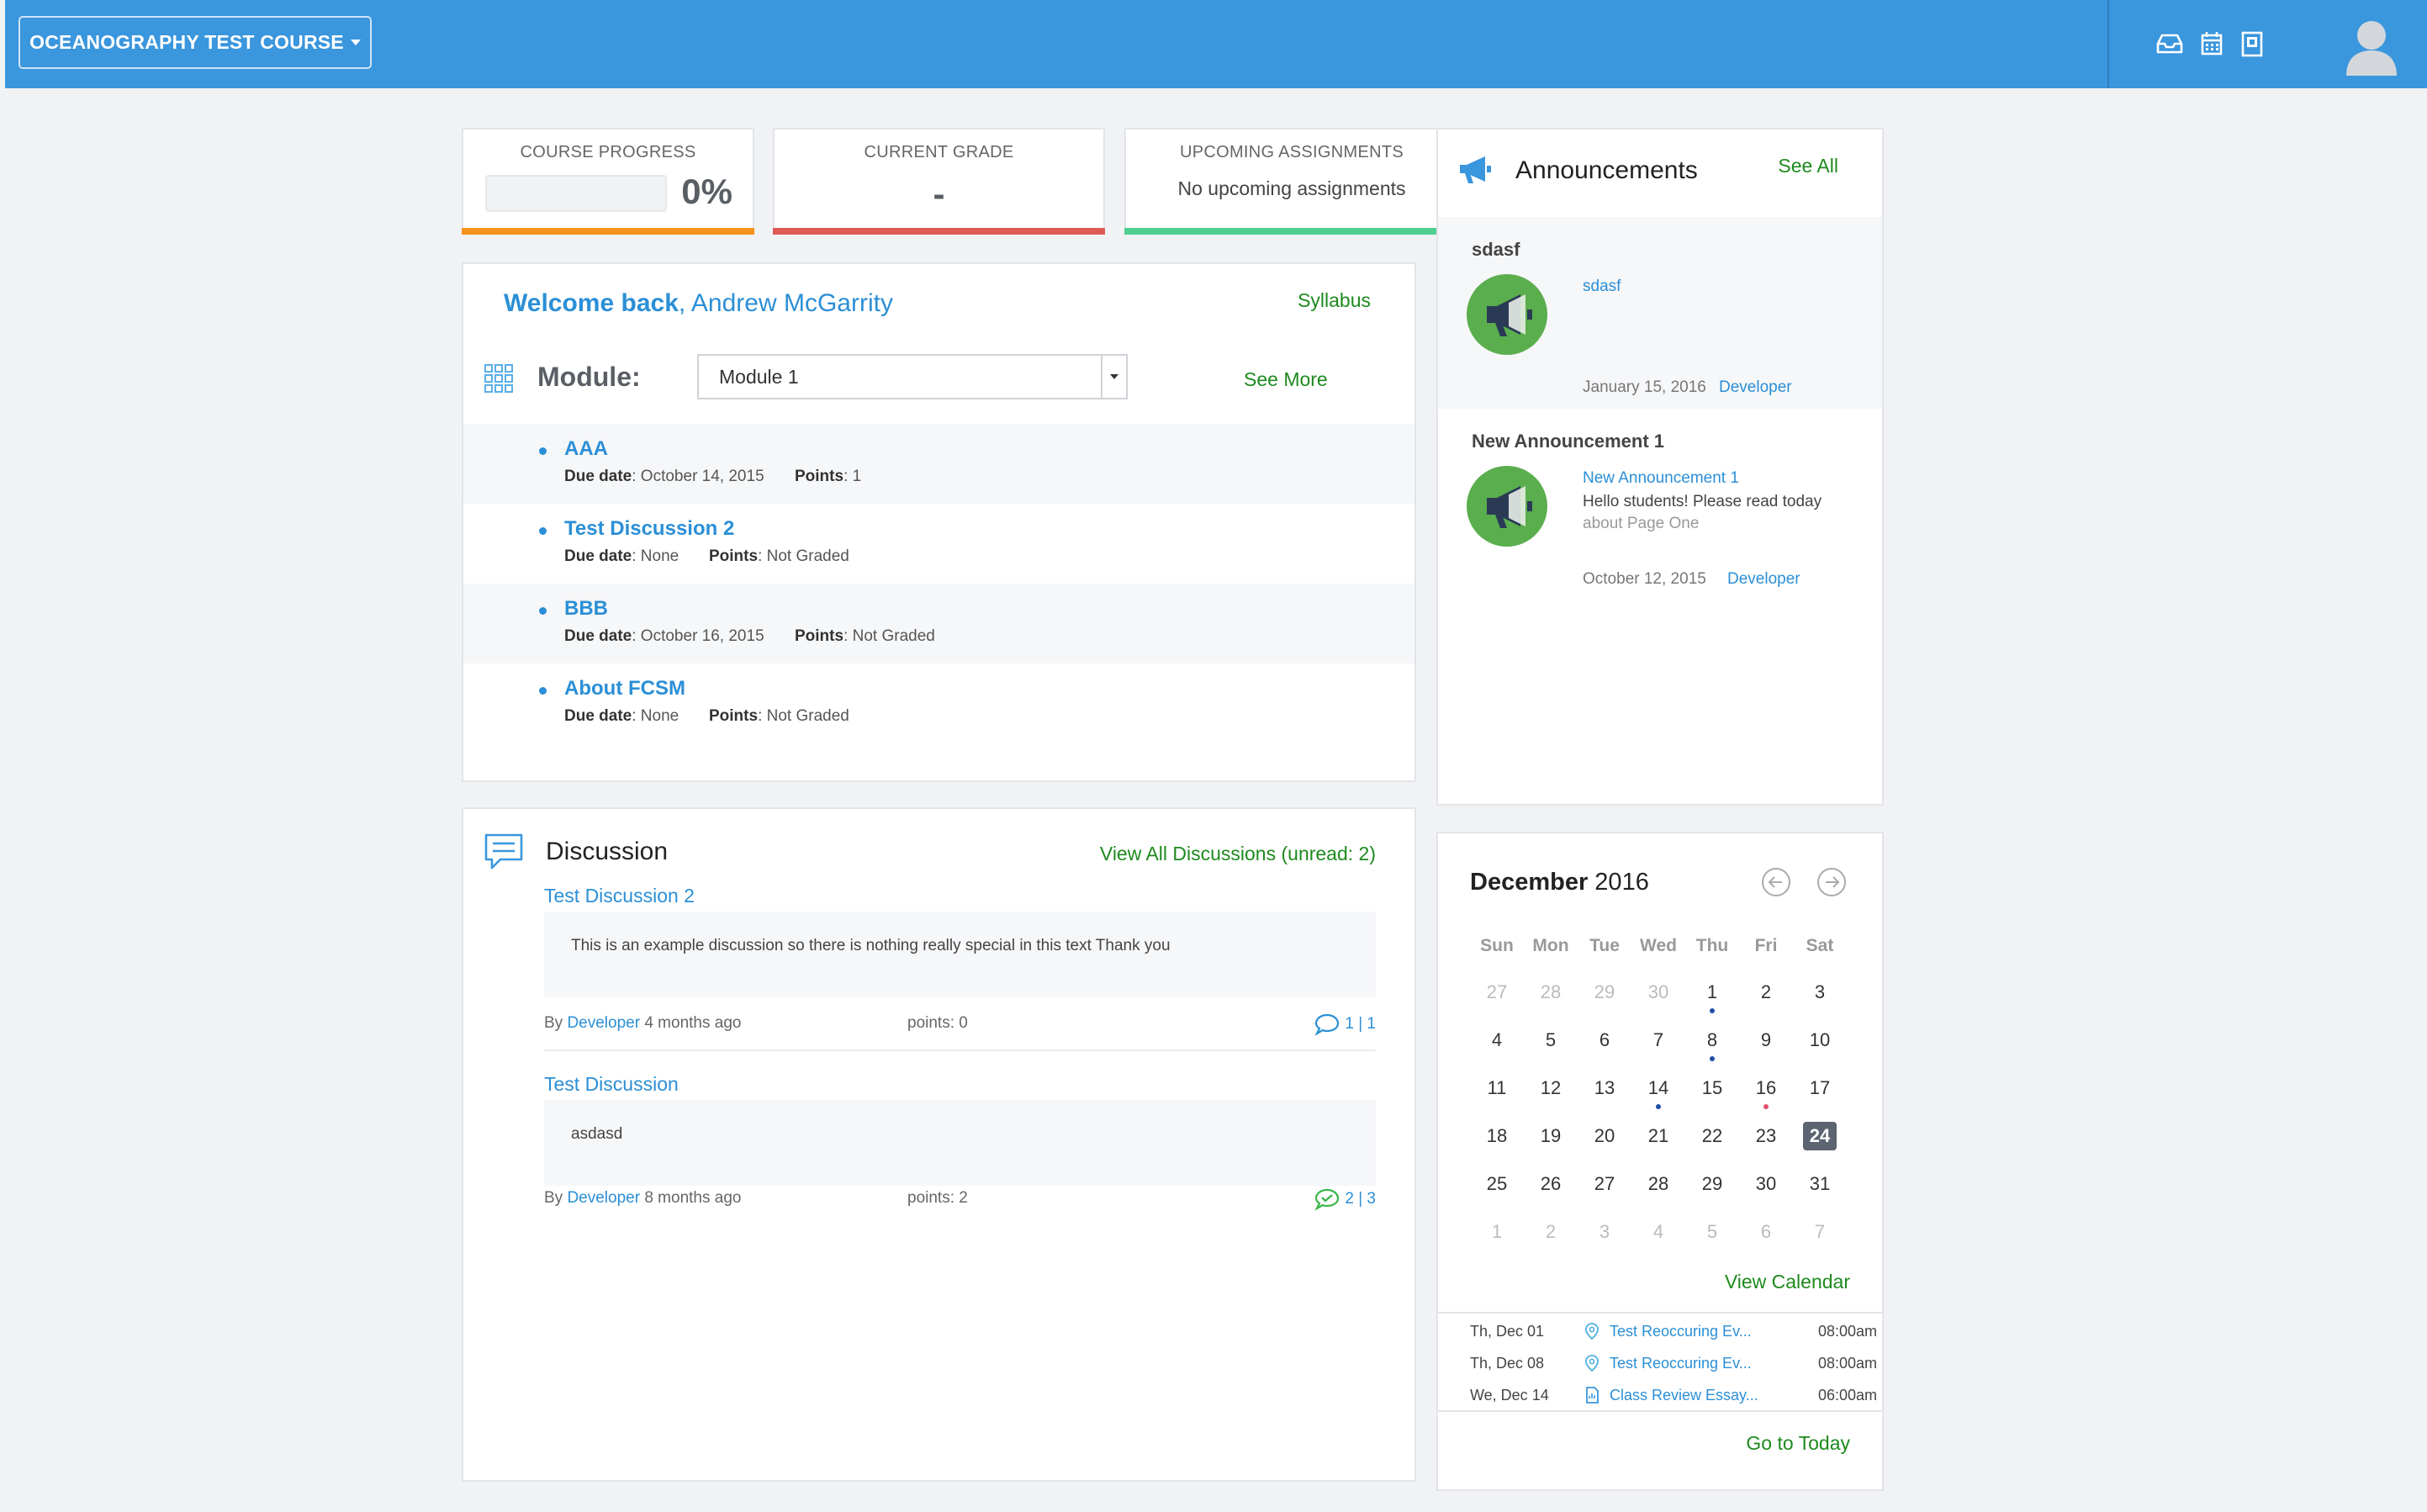 Image resolution: width=2427 pixels, height=1512 pixels. I want to click on discussion-item-body: asdasd, so click(960, 1143).